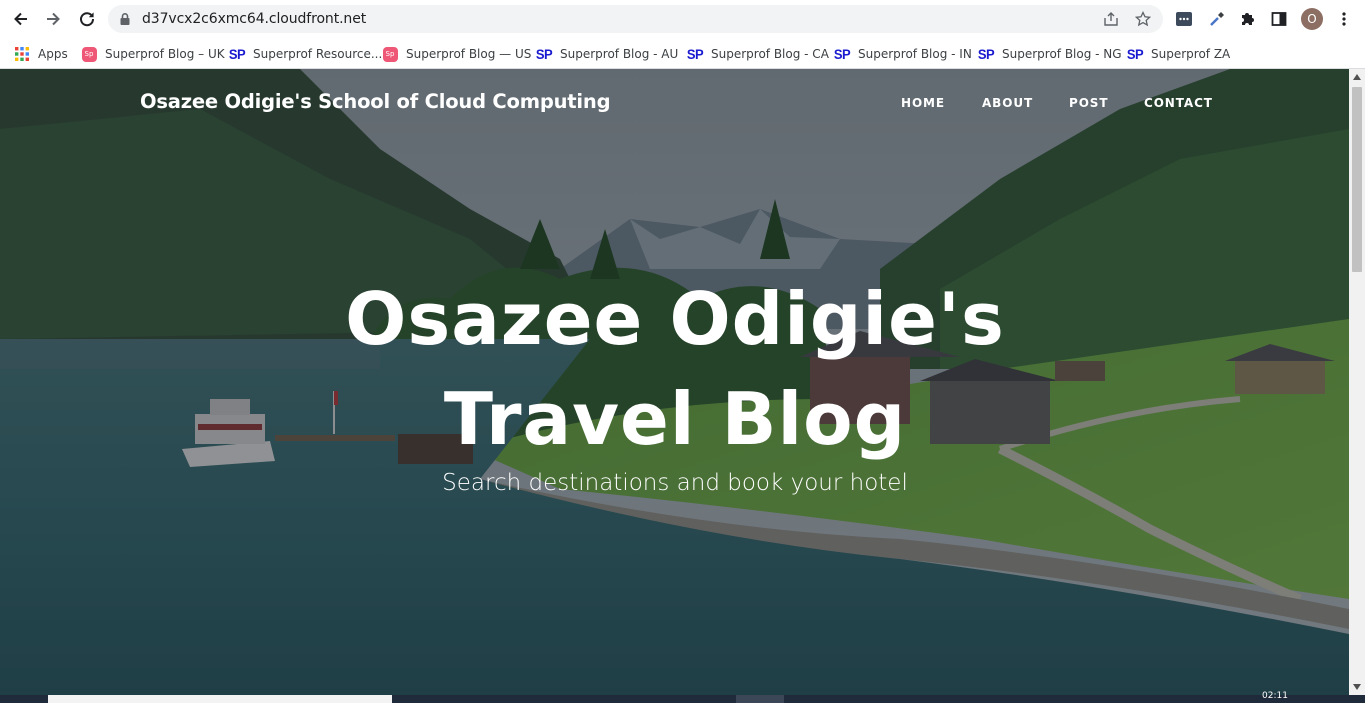 The width and height of the screenshot is (1365, 703). Describe the element at coordinates (635, 19) in the screenshot. I see `address-bar: d37vcx2c6xmc64.cloudfront.net` at that location.